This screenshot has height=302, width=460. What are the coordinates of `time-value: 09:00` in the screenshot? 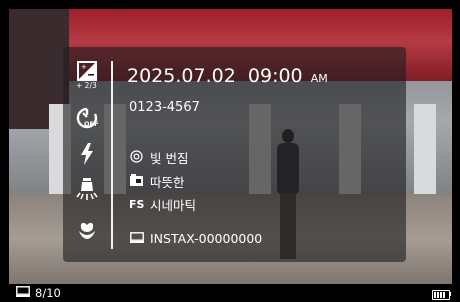 It's located at (275, 76).